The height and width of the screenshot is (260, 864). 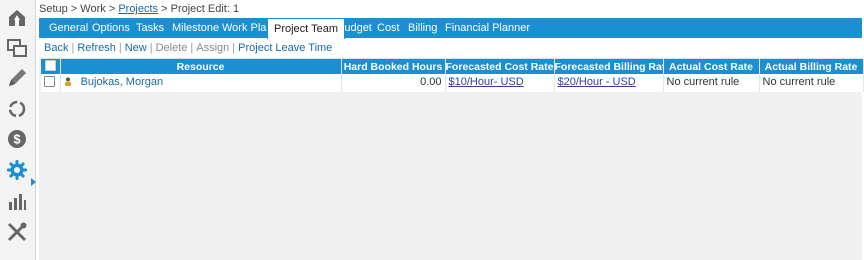 What do you see at coordinates (53, 9) in the screenshot?
I see `breadcrumb-setup: Setup` at bounding box center [53, 9].